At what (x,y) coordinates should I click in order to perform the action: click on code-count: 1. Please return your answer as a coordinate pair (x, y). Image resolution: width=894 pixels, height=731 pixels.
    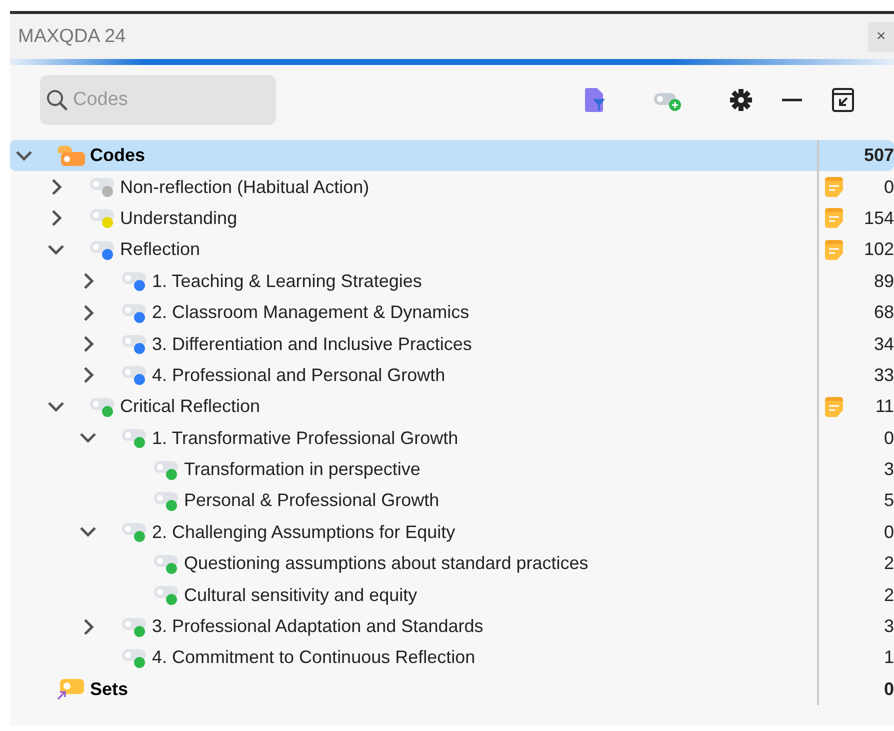
    Looking at the image, I should click on (889, 657).